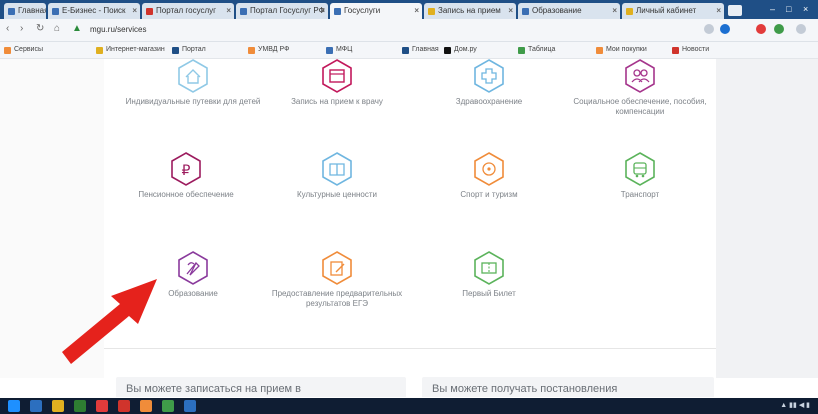  What do you see at coordinates (489, 83) in the screenshot?
I see `service-tile: Здравоохранение` at bounding box center [489, 83].